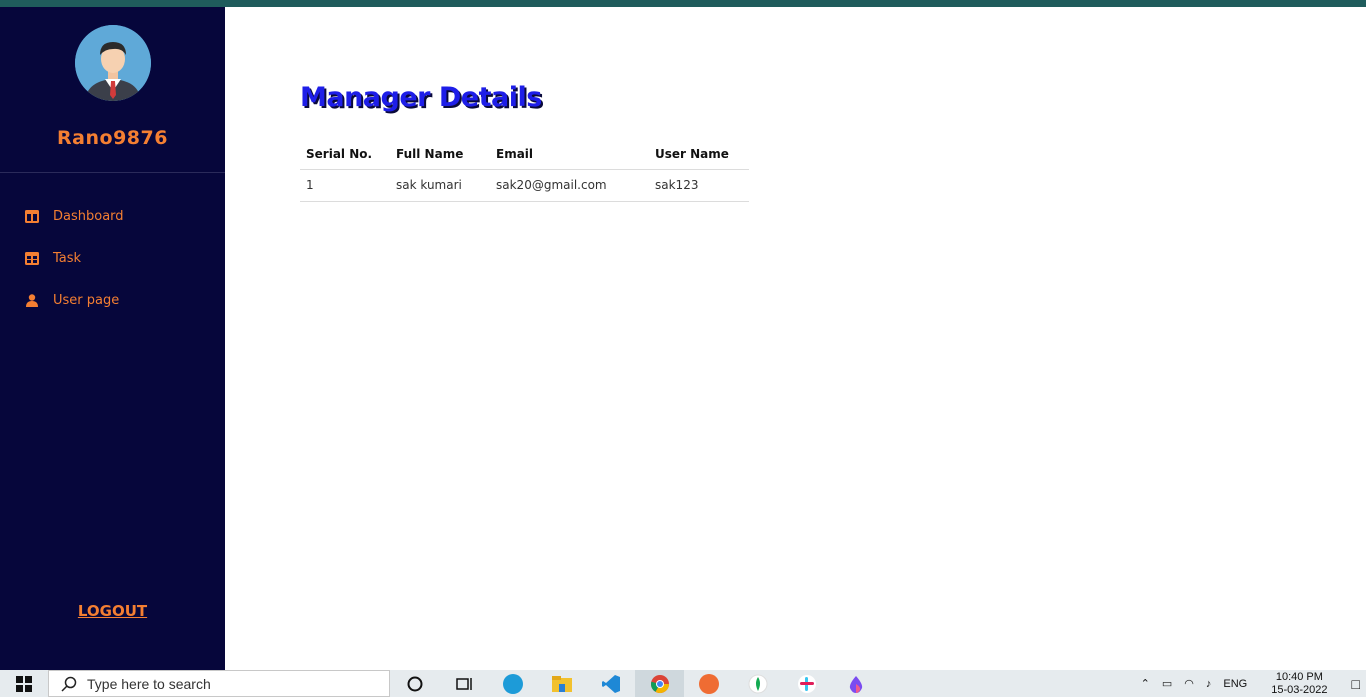 The image size is (1366, 697). What do you see at coordinates (1145, 683) in the screenshot?
I see `chevron-up-icon: ⌃` at bounding box center [1145, 683].